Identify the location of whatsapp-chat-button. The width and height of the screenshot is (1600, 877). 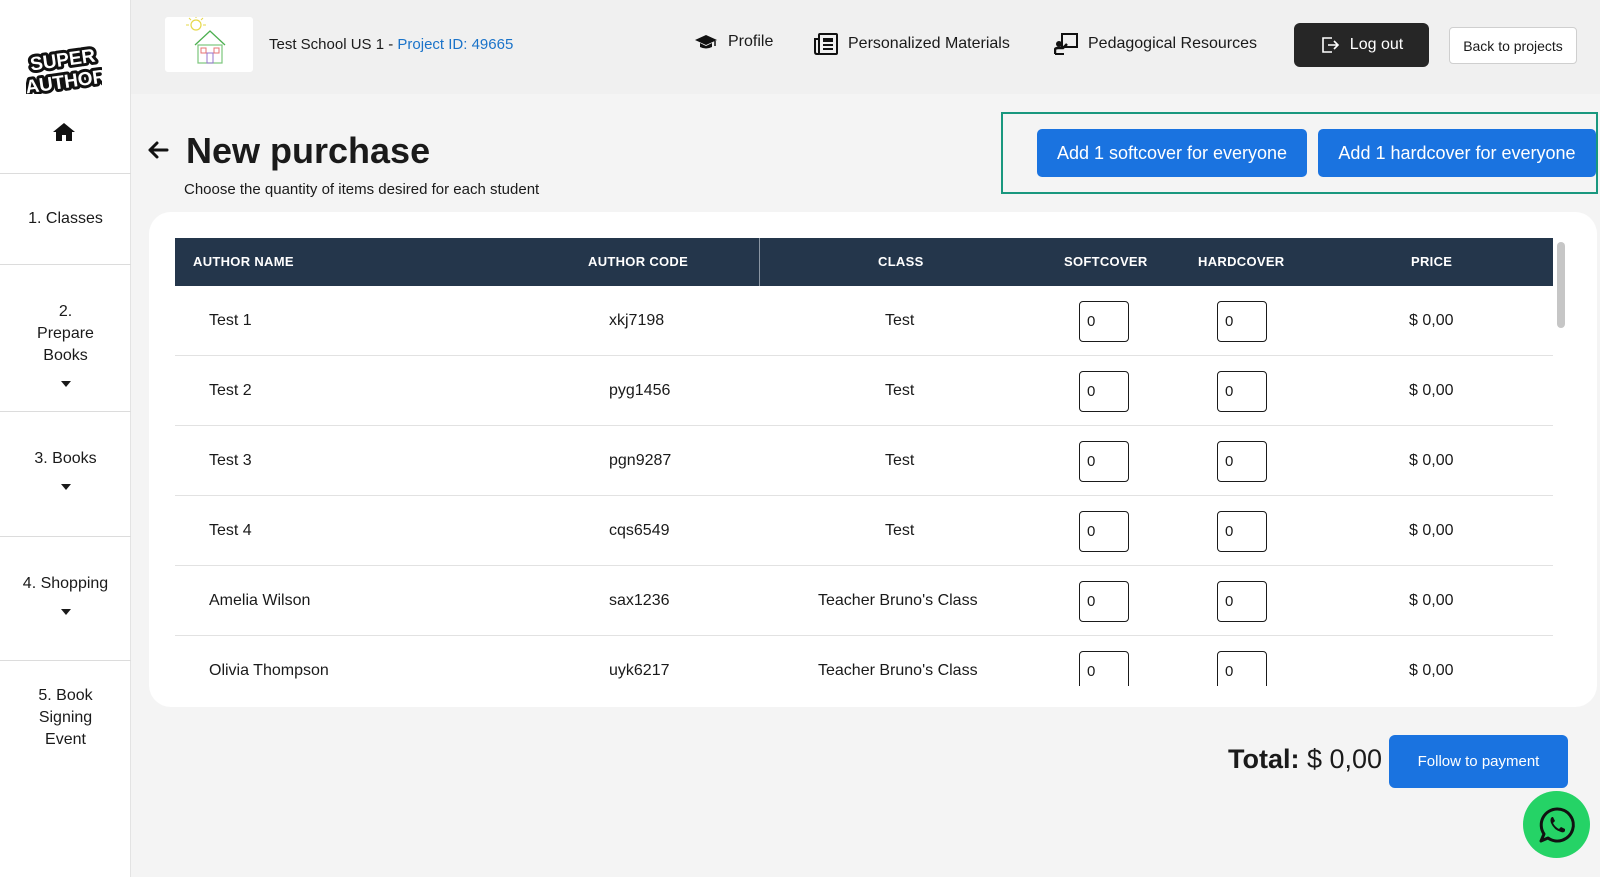
(1556, 824).